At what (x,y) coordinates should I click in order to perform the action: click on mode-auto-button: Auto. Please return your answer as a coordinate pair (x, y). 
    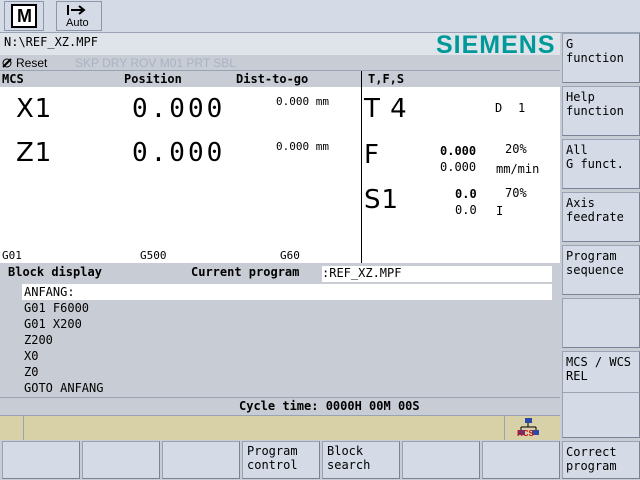
    Looking at the image, I should click on (79, 16).